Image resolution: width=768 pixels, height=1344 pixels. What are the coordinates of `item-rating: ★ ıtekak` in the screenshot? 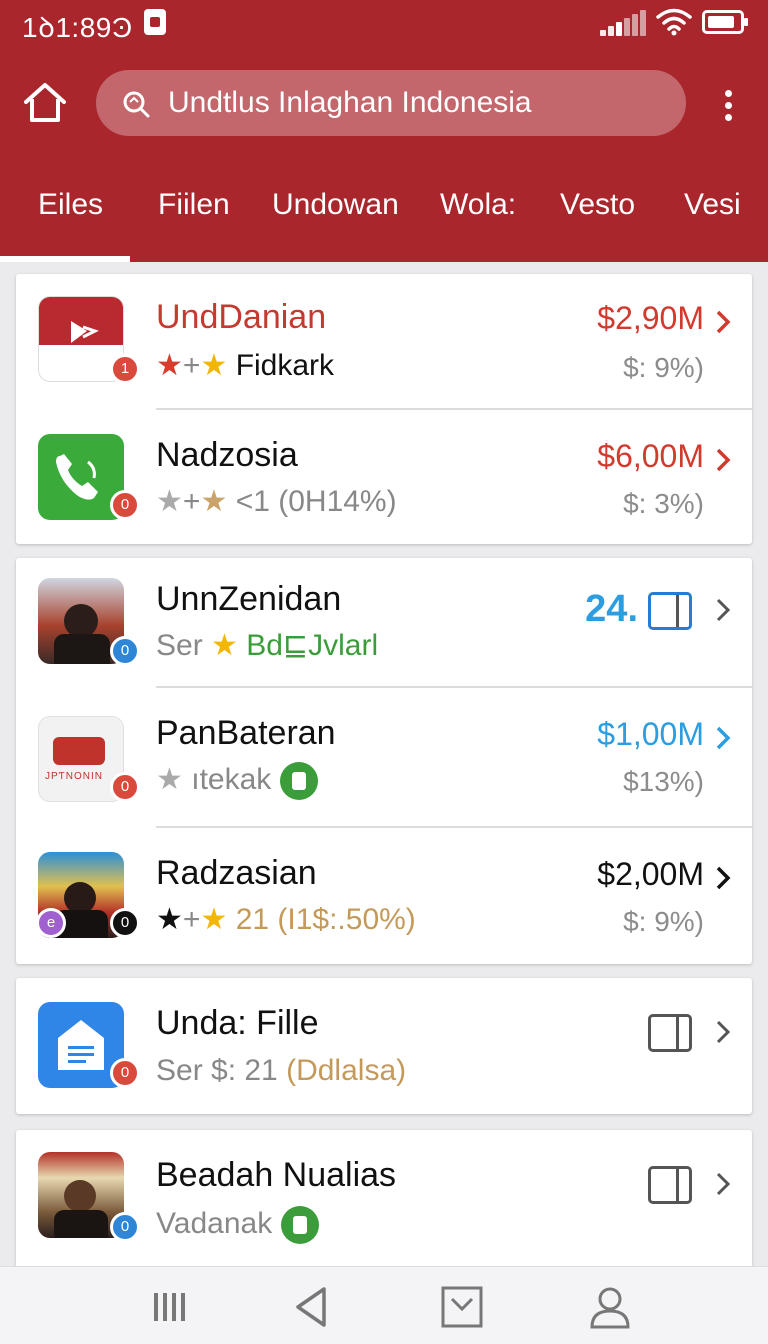 It's located at (237, 781).